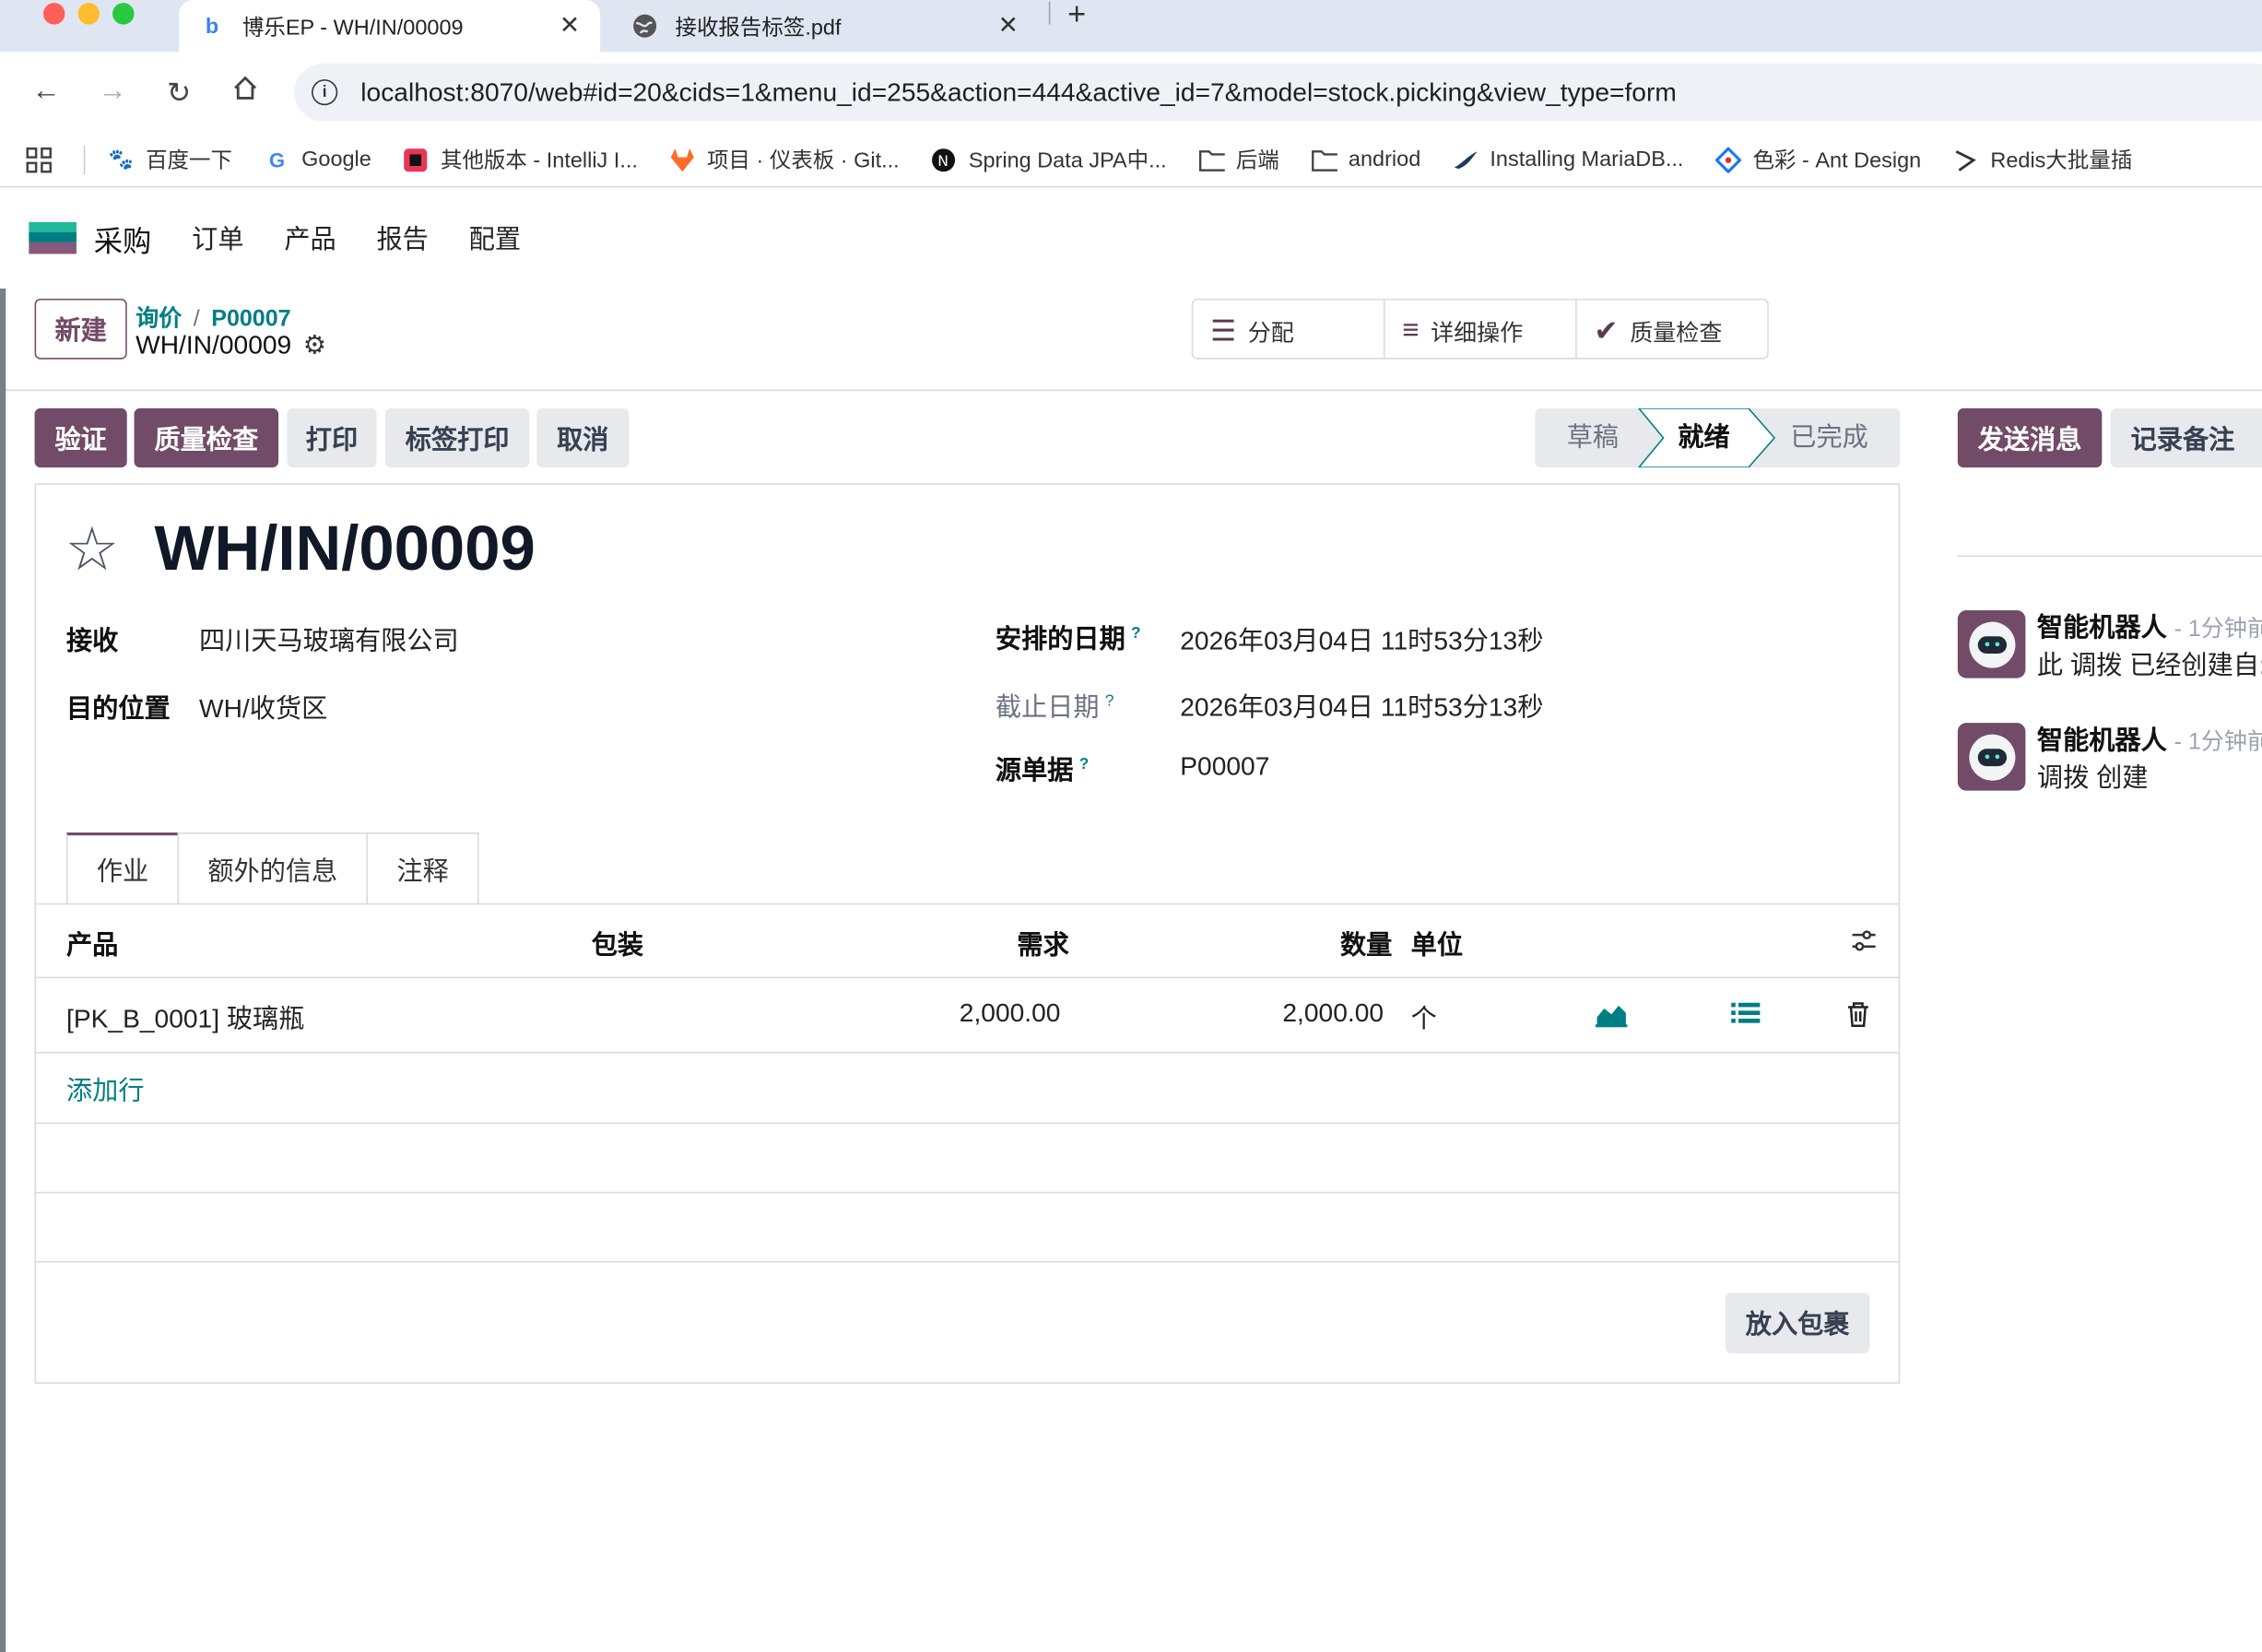  I want to click on validate-button: 验证, so click(80, 437).